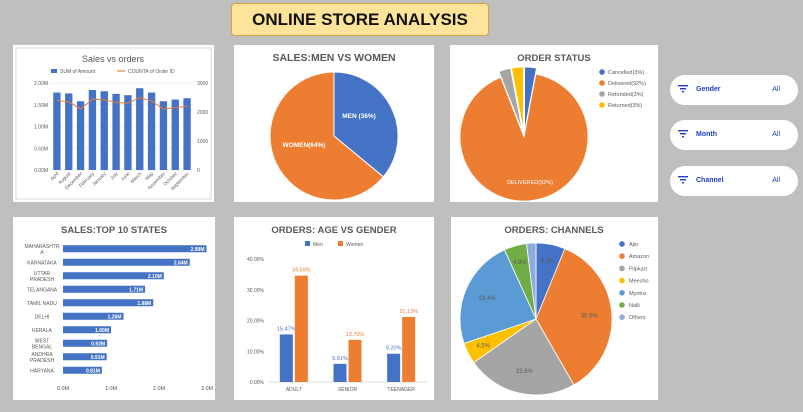  I want to click on slice-label: DELIVERED(92%), so click(530, 183).